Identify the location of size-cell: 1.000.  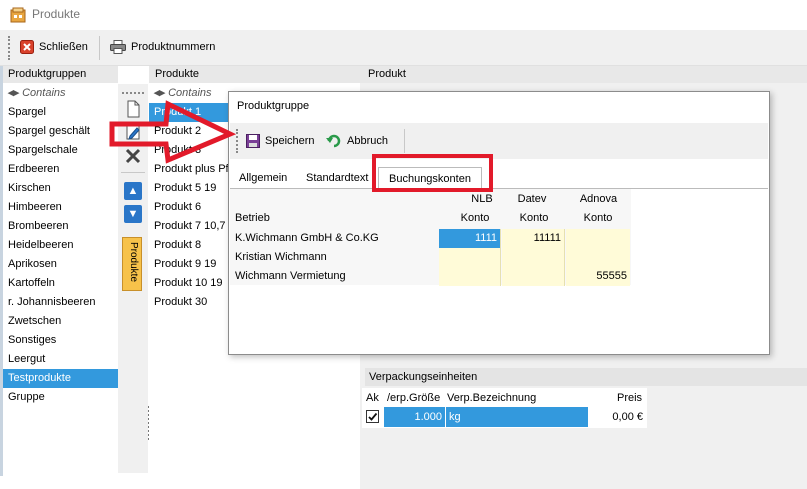
(414, 417).